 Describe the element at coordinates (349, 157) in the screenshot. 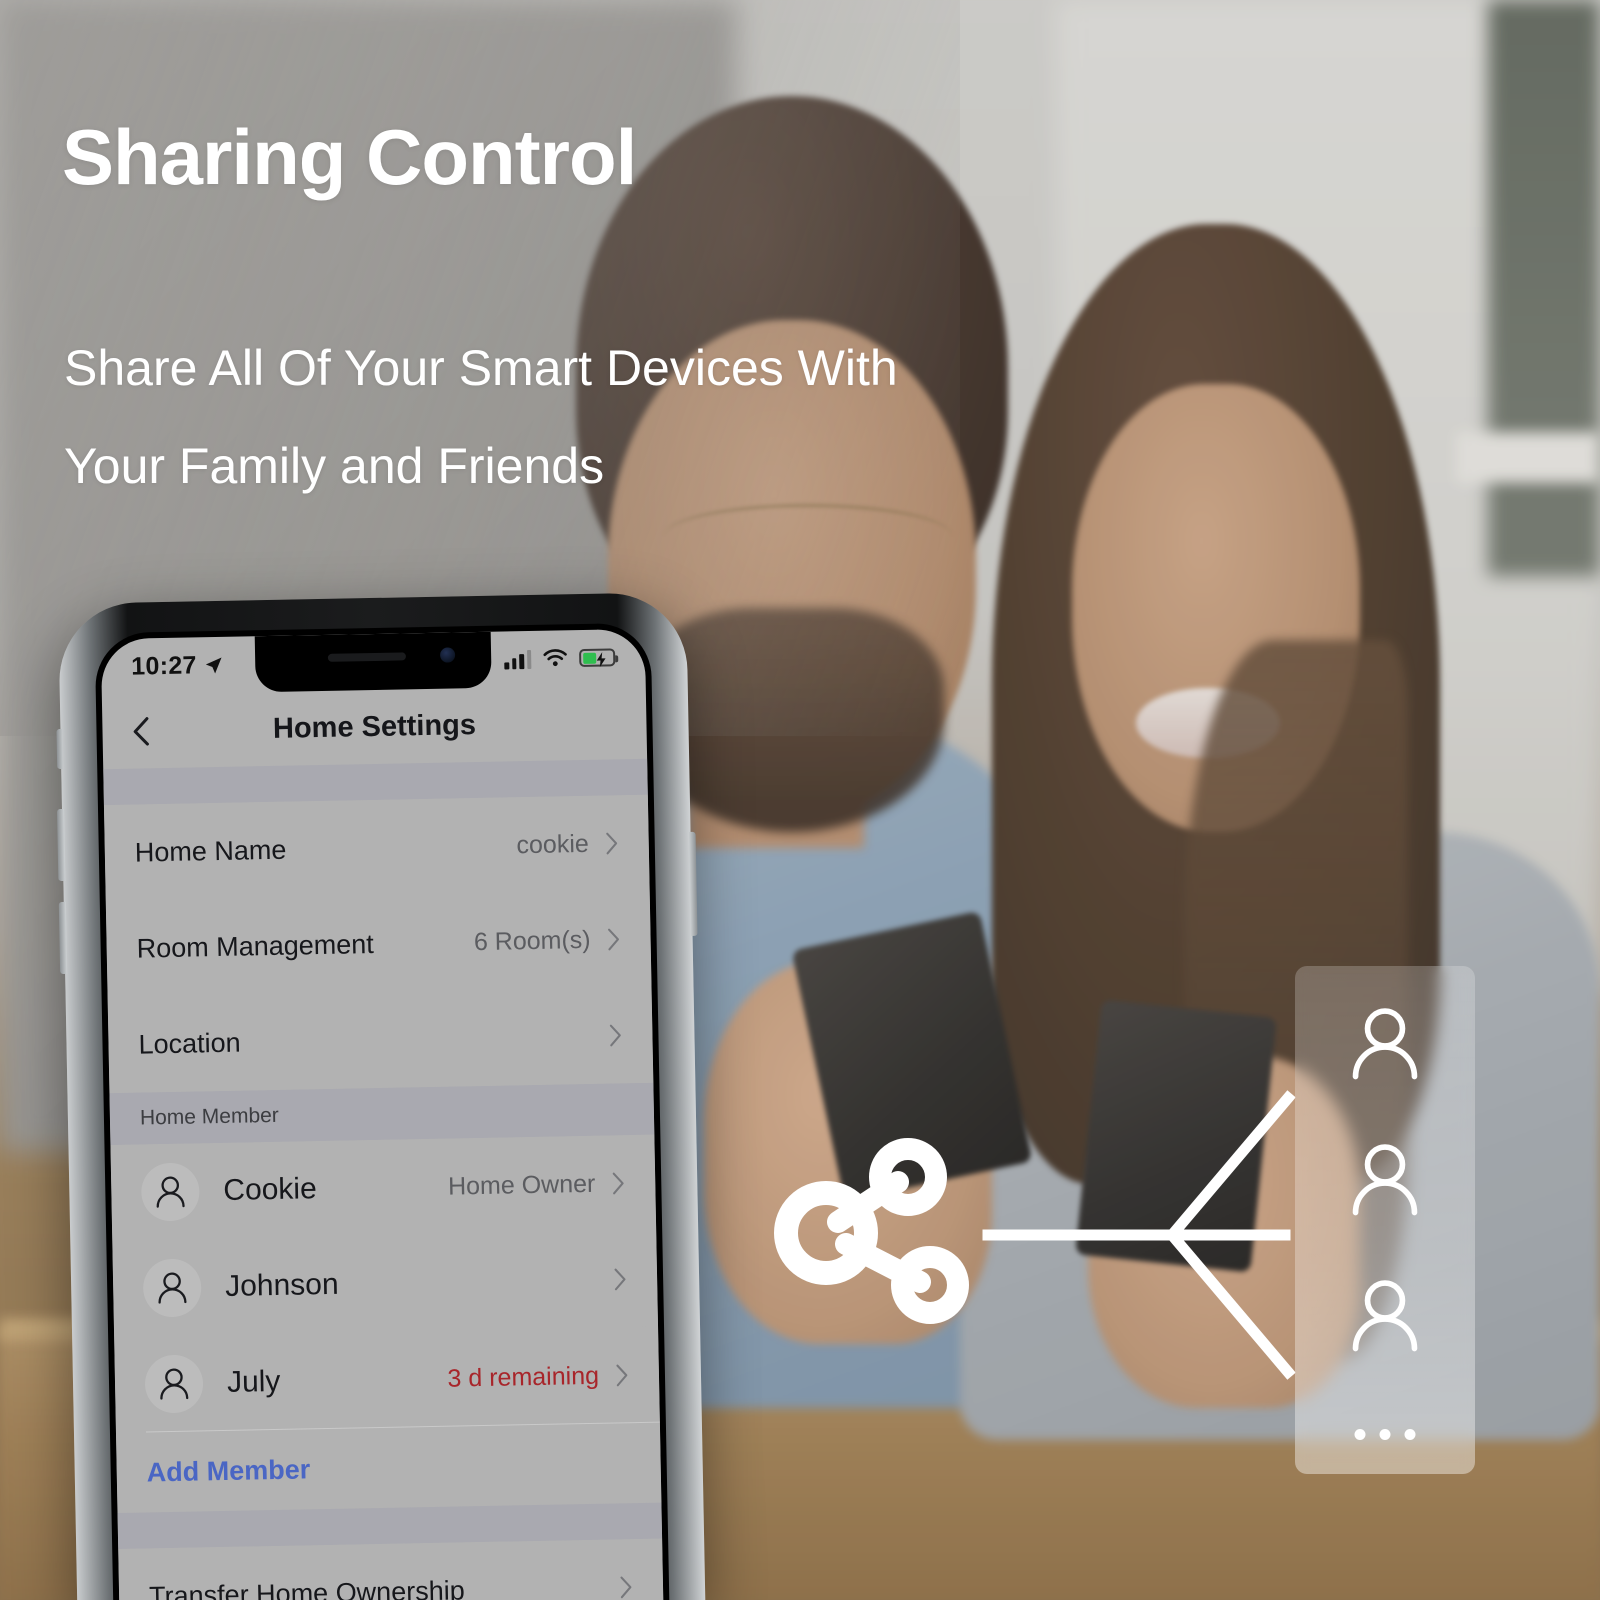

I see `page-title: Sharing Control` at that location.